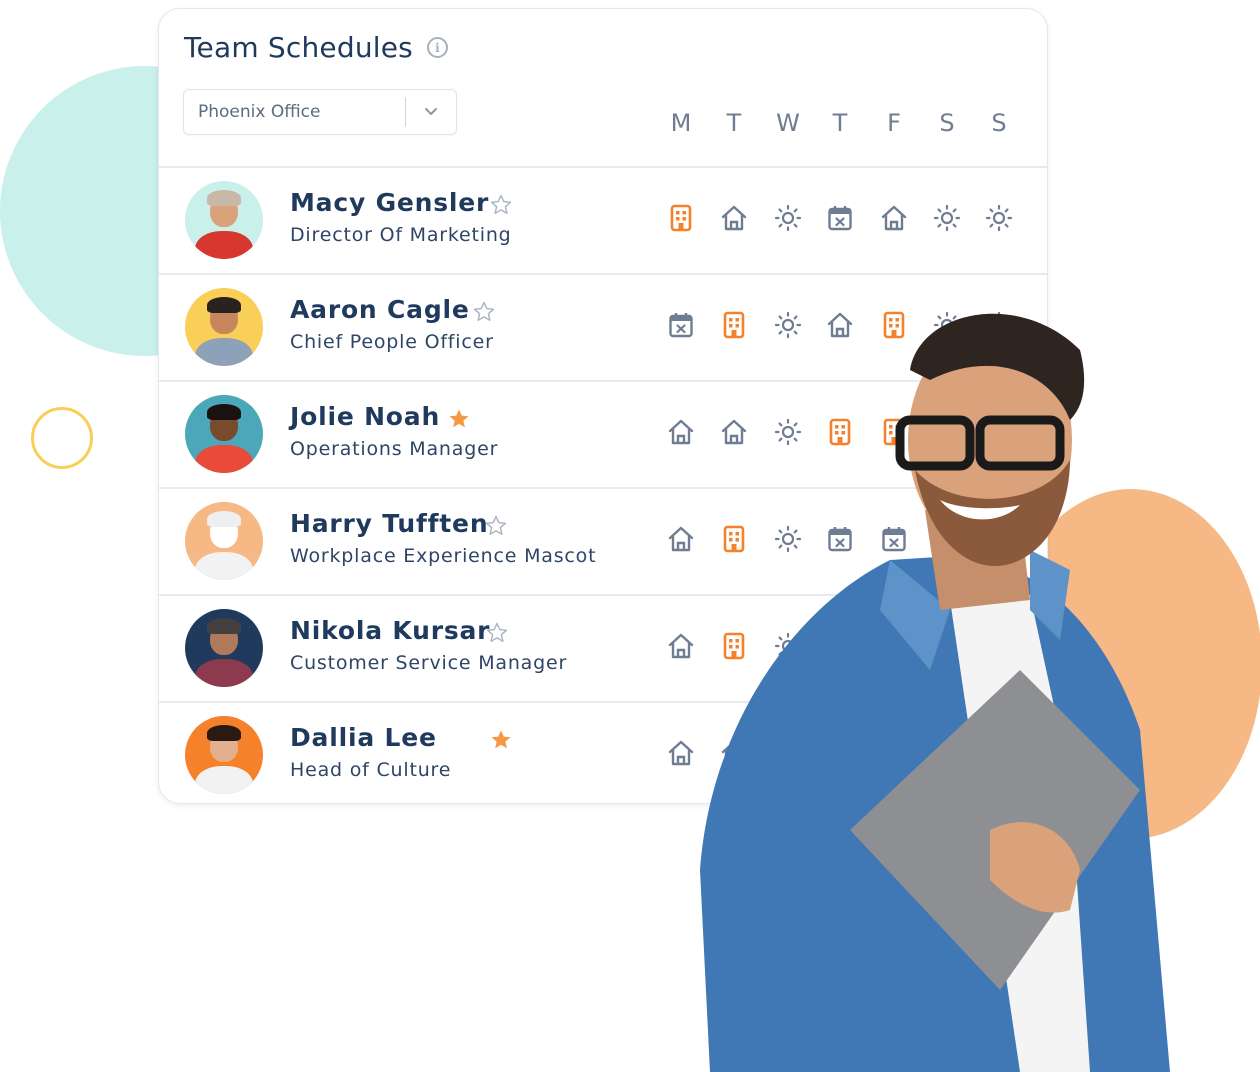  Describe the element at coordinates (894, 123) in the screenshot. I see `weekday-label: F` at that location.